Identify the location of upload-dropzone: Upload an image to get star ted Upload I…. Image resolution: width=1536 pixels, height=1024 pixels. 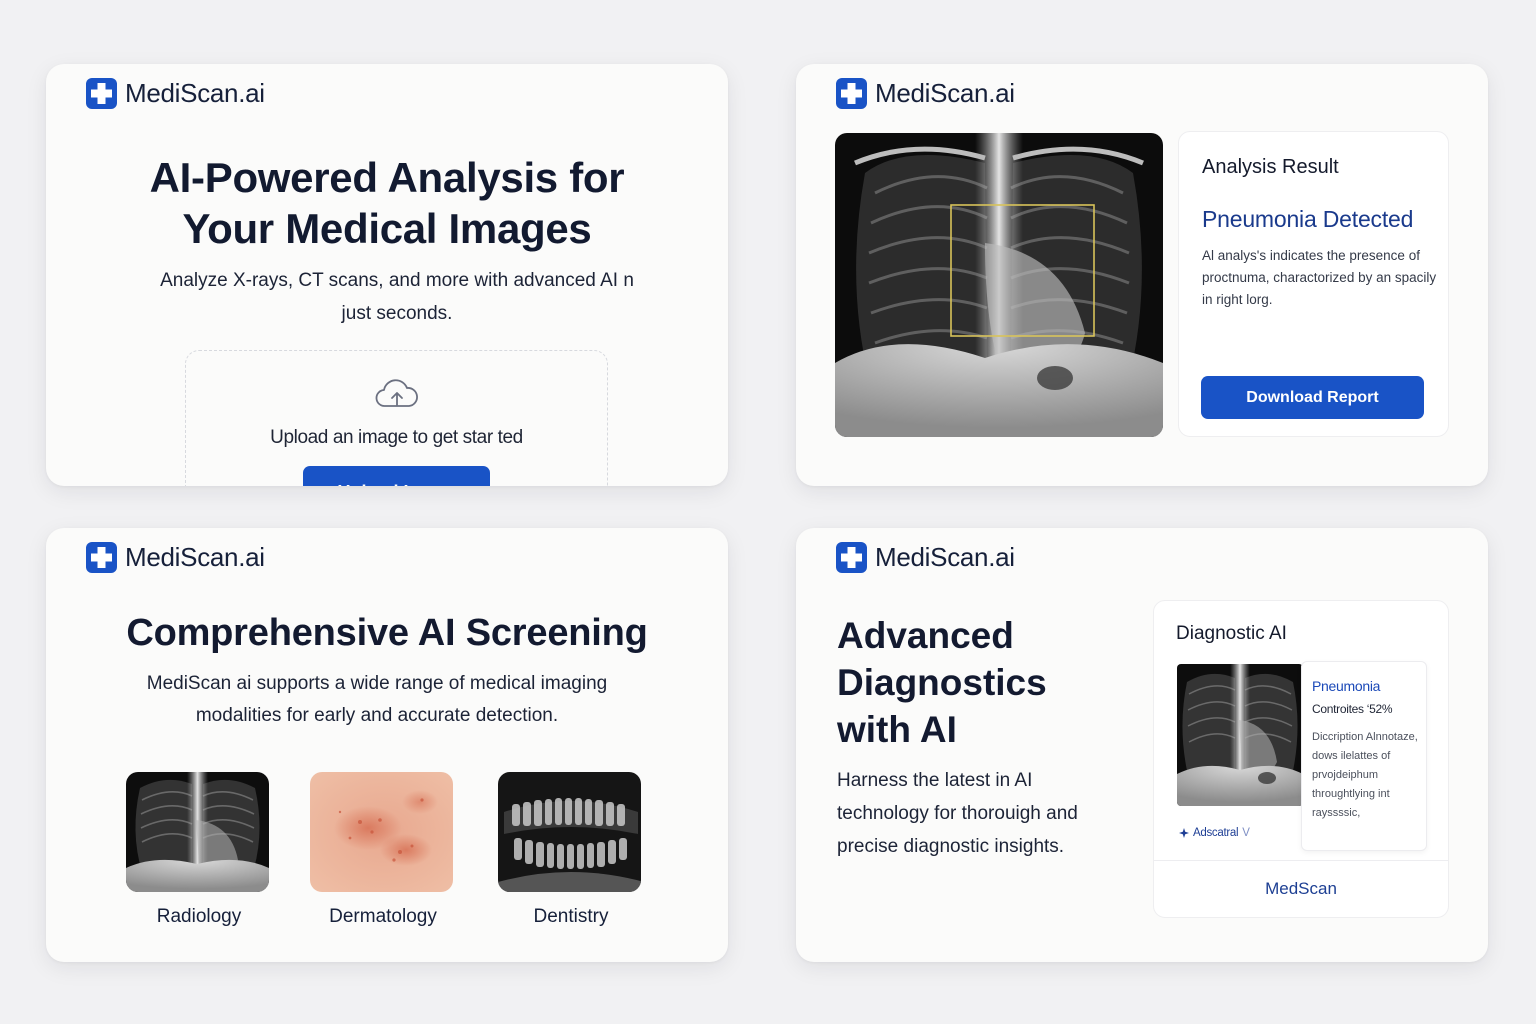
(396, 418).